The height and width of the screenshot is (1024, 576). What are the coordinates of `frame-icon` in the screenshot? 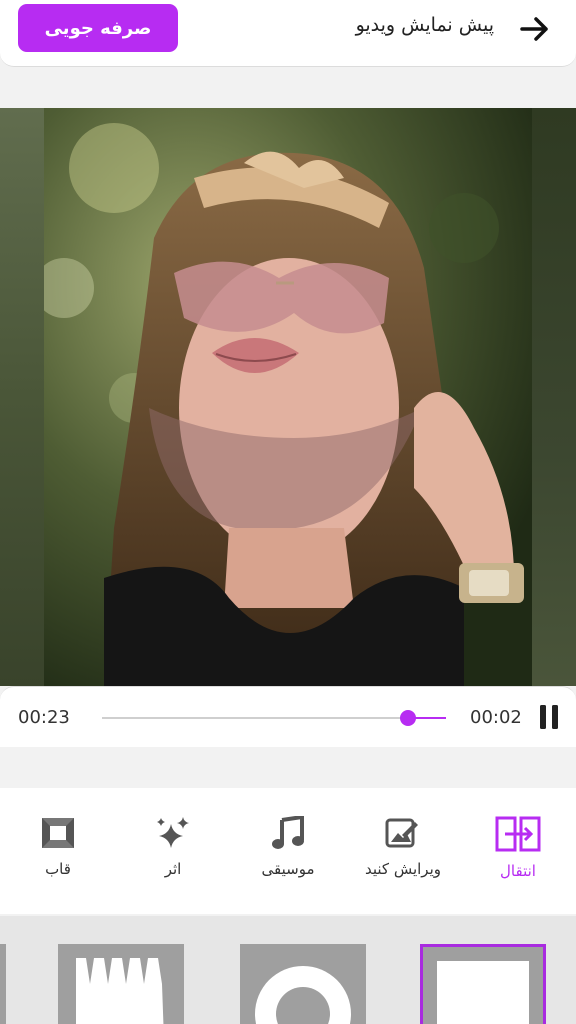 It's located at (58, 833).